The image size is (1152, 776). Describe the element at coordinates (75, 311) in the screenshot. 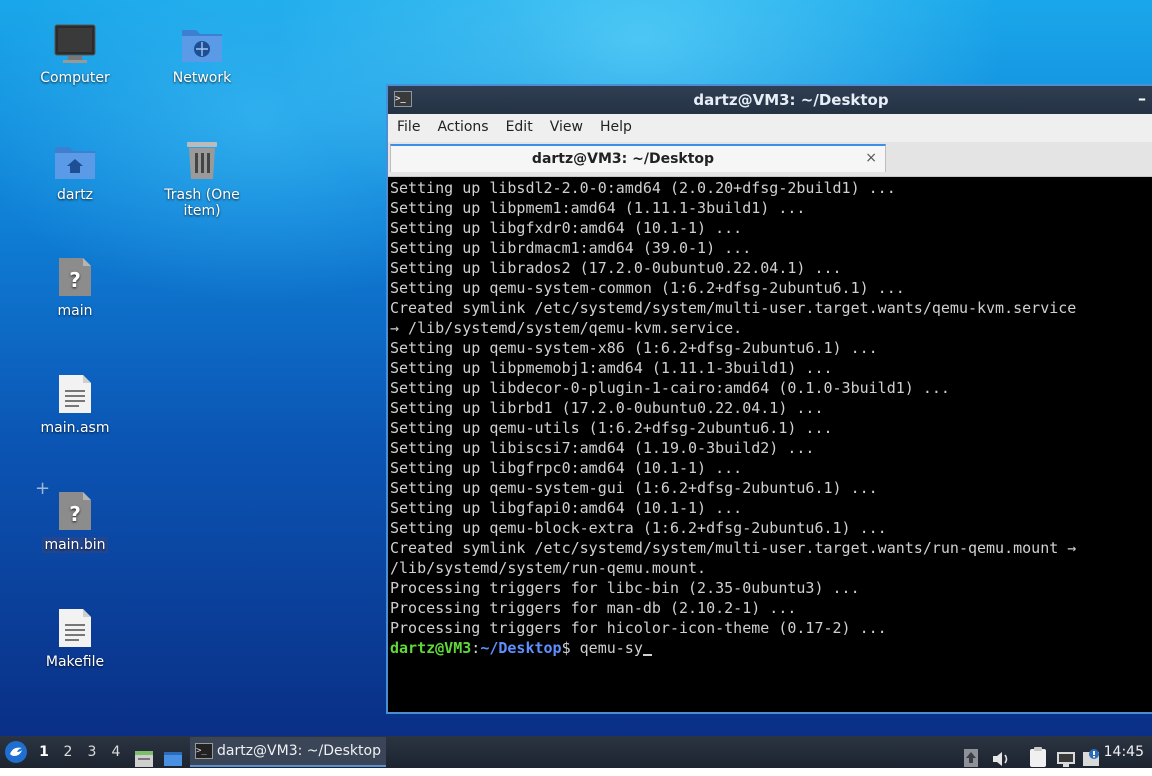

I see `desktop-icon-label: main` at that location.